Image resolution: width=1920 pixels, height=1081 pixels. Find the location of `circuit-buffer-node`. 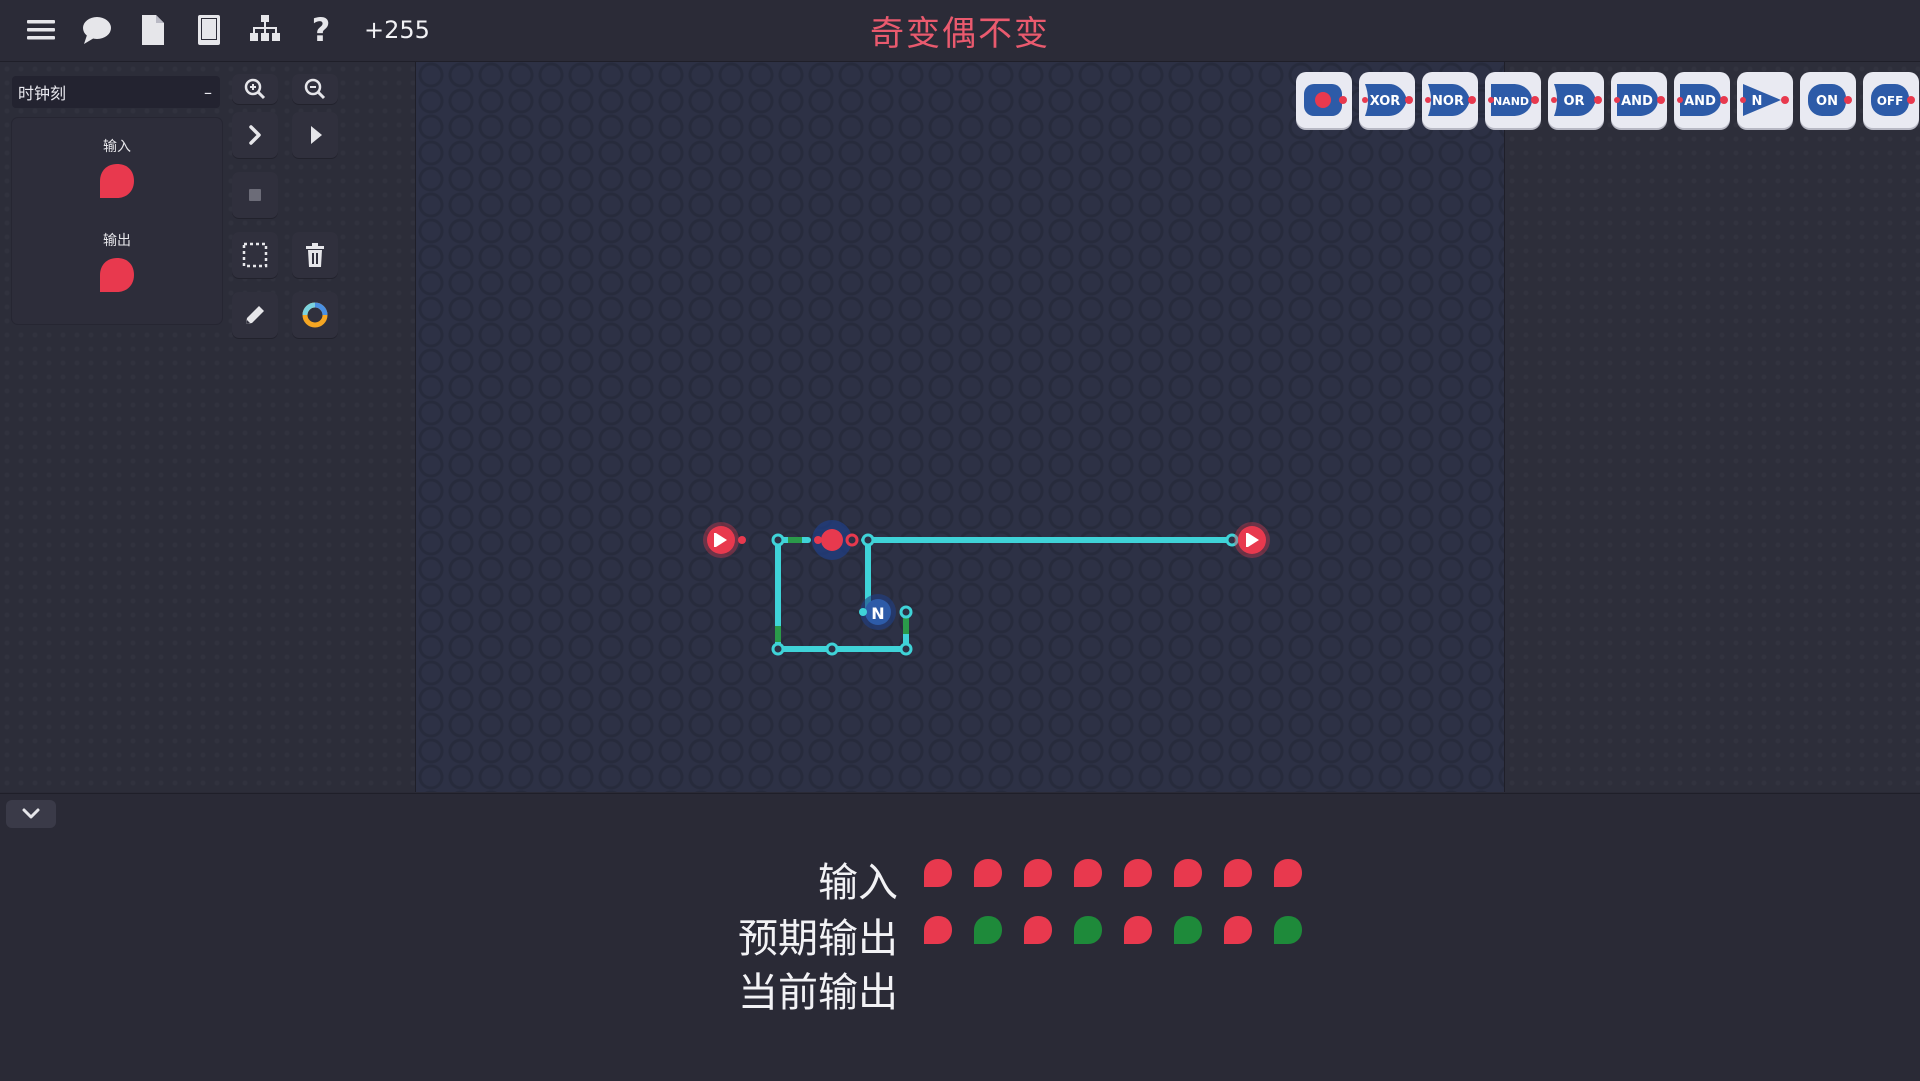

circuit-buffer-node is located at coordinates (835, 540).